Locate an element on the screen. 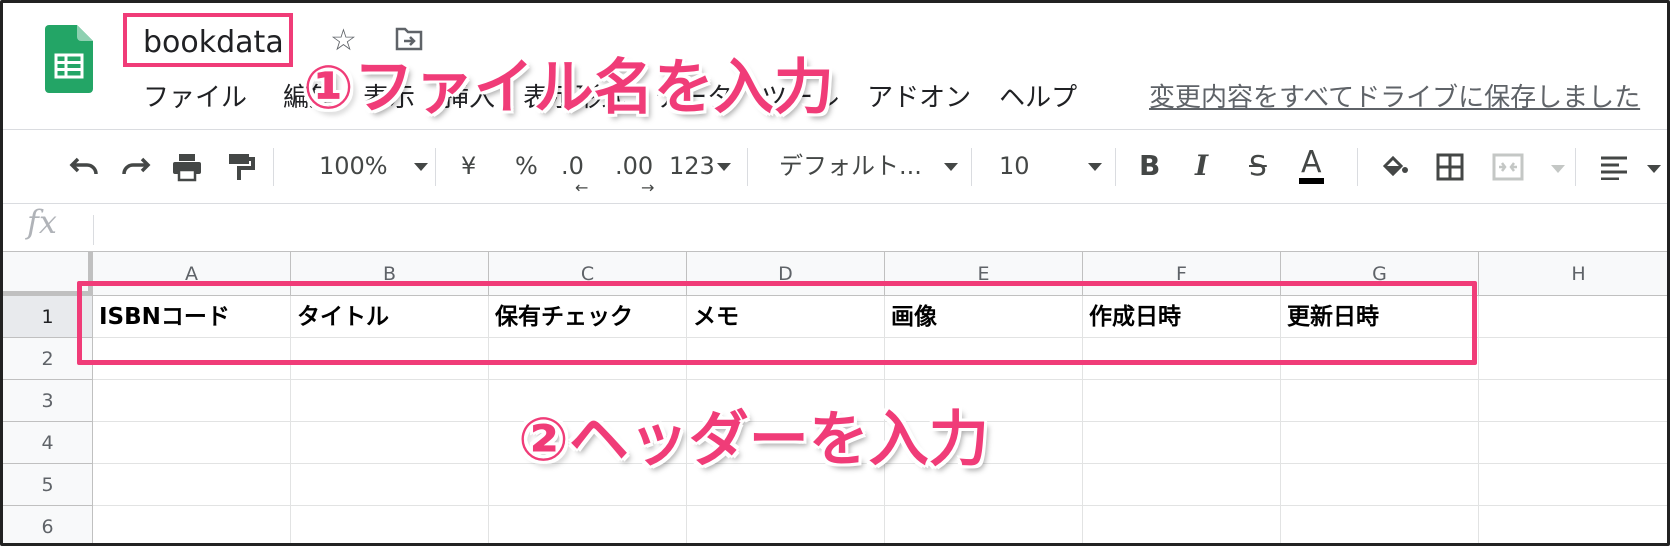  paint-format-icon is located at coordinates (240, 167).